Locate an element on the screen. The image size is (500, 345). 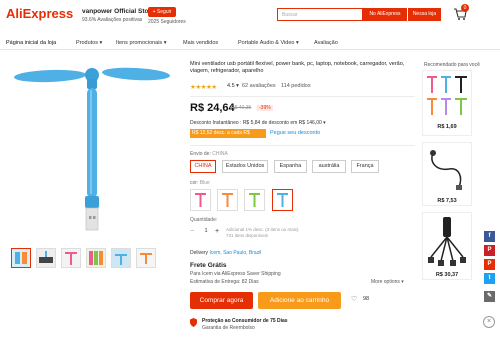
color-option-blue is located at coordinates (282, 200).